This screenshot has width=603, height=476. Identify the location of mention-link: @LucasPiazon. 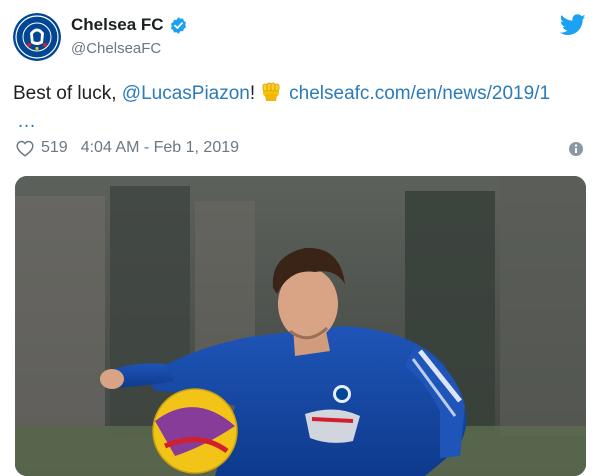
(186, 93).